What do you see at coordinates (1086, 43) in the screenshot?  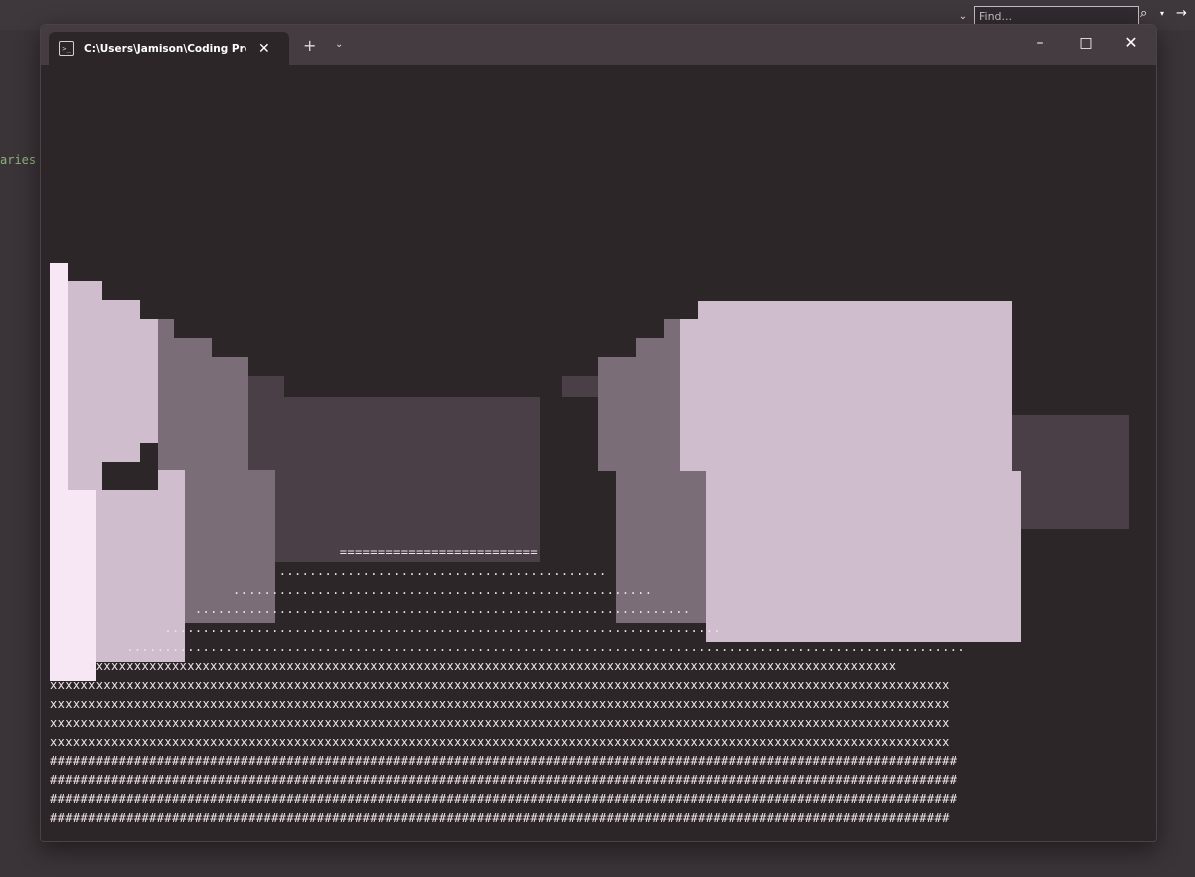 I see `maximize-button: □` at bounding box center [1086, 43].